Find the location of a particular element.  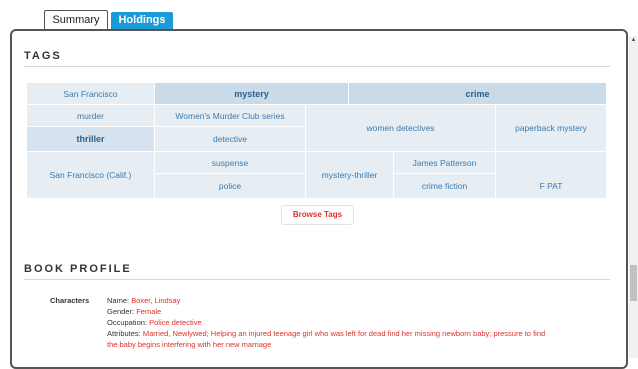

tag-link: detective is located at coordinates (230, 139).